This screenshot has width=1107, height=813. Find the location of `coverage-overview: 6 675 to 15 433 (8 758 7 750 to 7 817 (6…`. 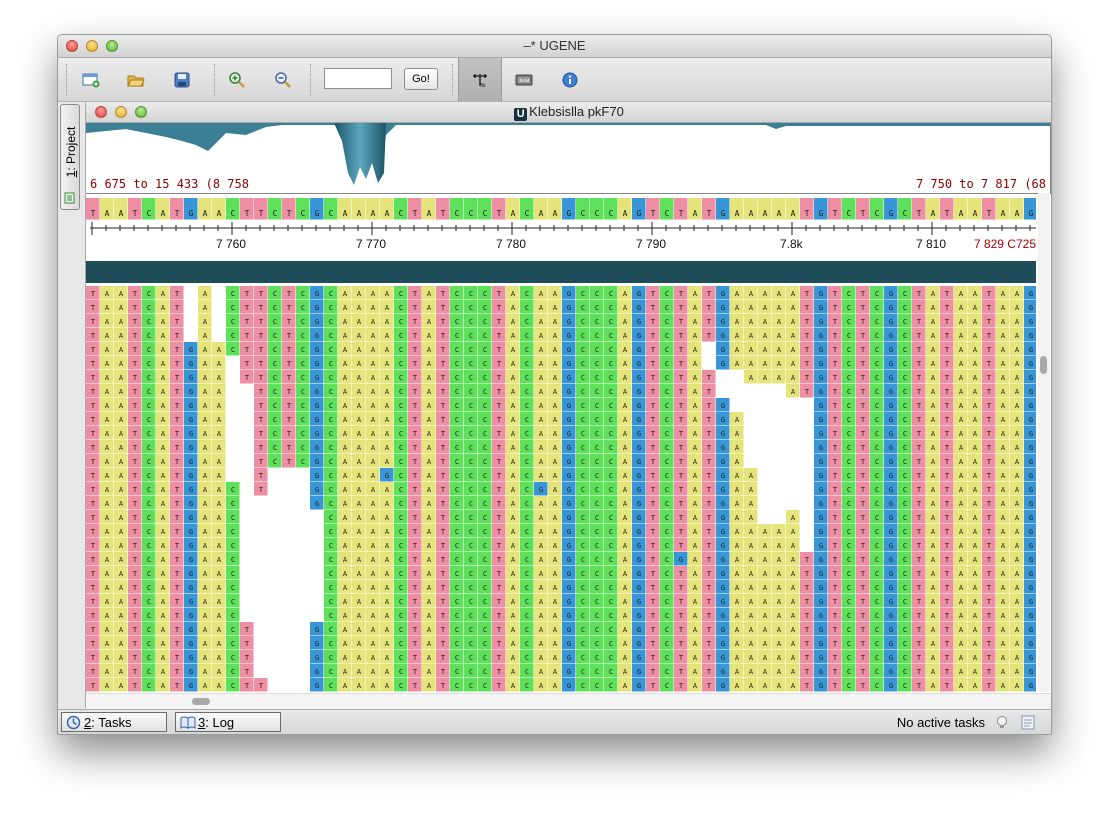

coverage-overview: 6 675 to 15 433 (8 758 7 750 to 7 817 (6… is located at coordinates (568, 158).